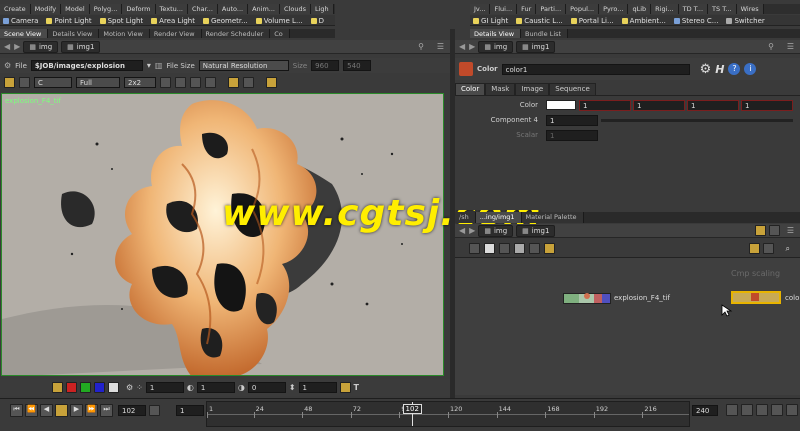  Describe the element at coordinates (154, 410) in the screenshot. I see `frame-step-icon` at that location.